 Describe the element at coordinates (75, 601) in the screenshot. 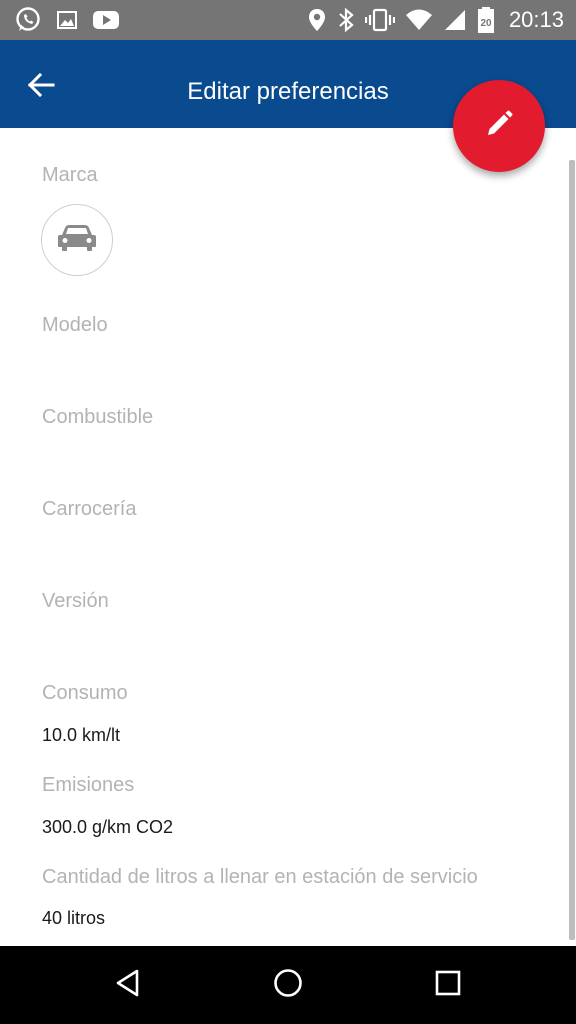

I see `version-label: Versión` at that location.